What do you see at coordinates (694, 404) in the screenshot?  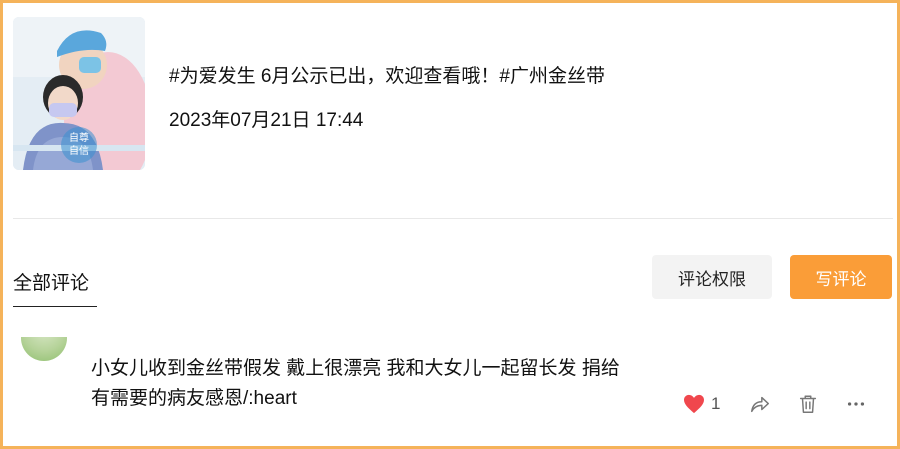 I see `heart-icon` at bounding box center [694, 404].